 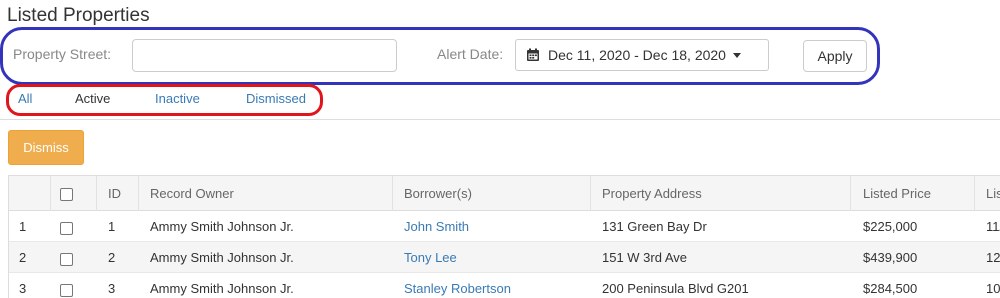 I want to click on property-street-input, so click(x=264, y=55).